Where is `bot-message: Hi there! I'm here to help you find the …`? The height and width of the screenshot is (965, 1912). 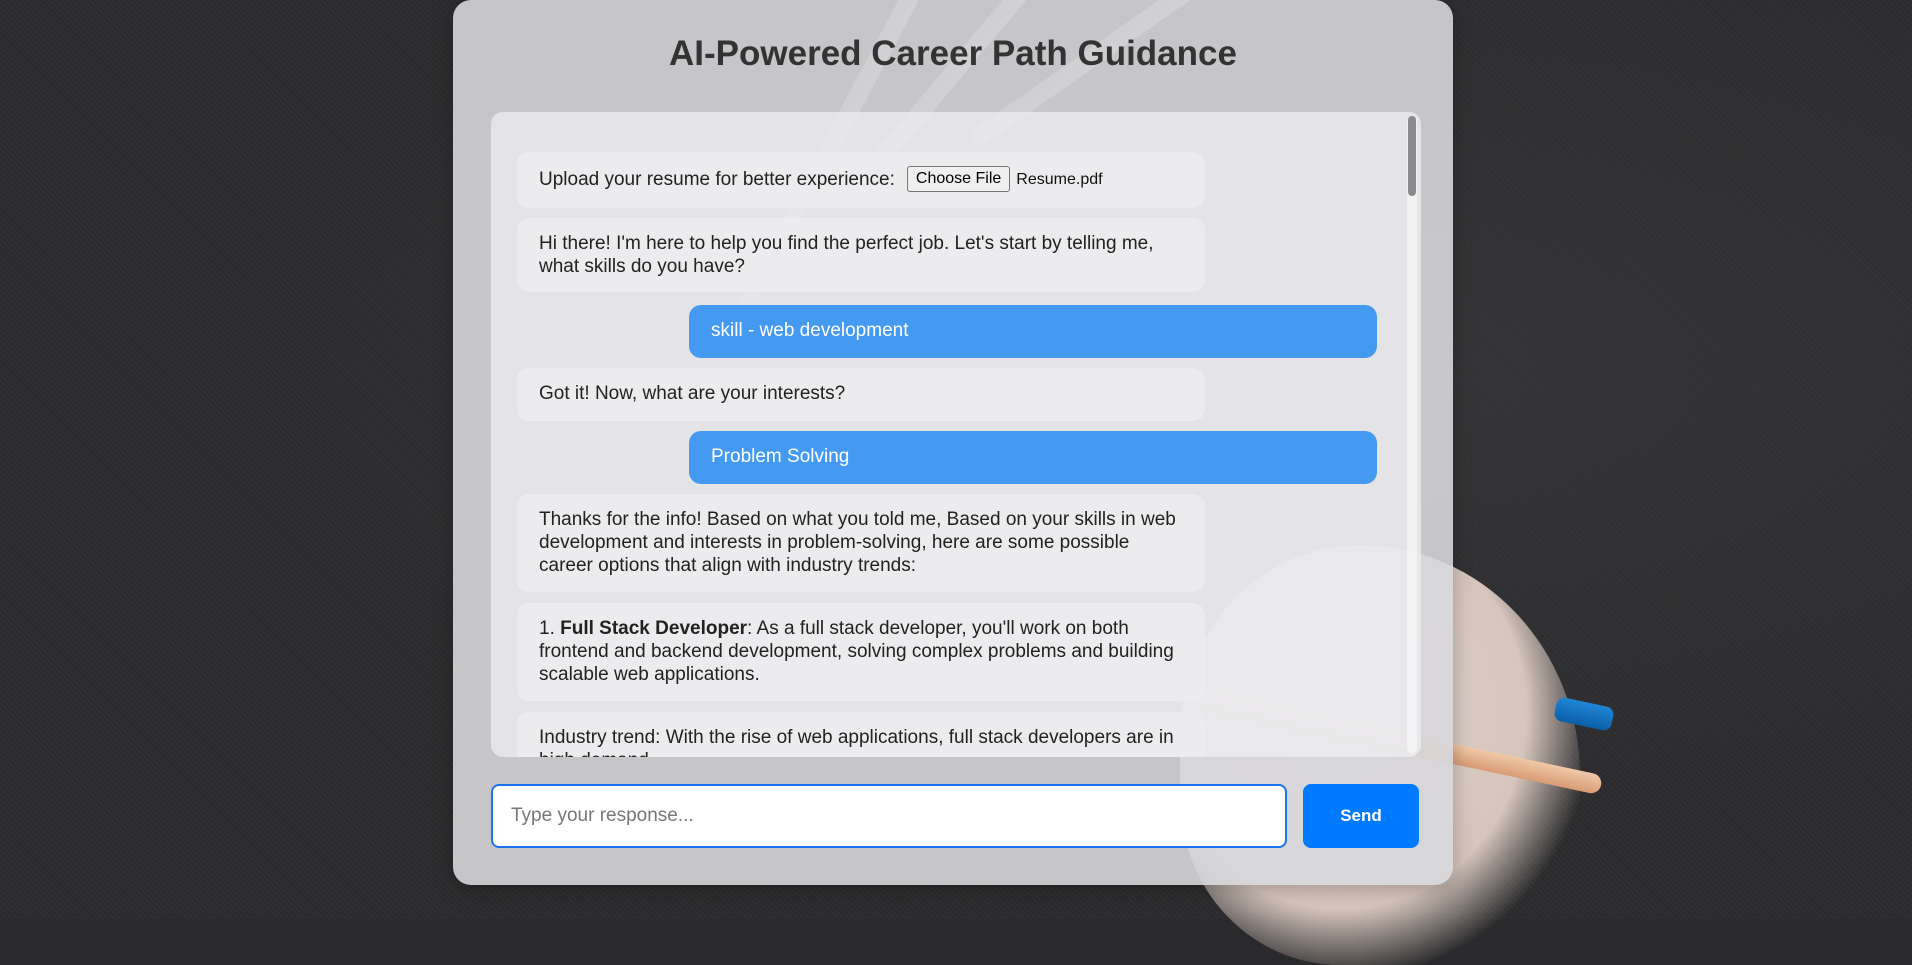
bot-message: Hi there! I'm here to help you find the … is located at coordinates (861, 255).